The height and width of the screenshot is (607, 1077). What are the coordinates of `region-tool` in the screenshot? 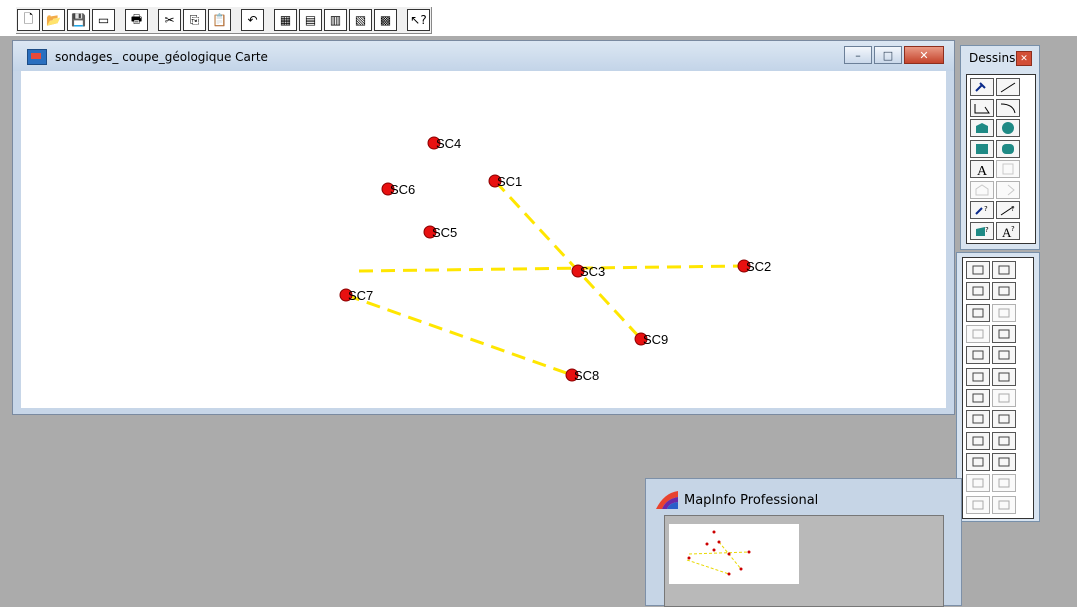 It's located at (1004, 504).